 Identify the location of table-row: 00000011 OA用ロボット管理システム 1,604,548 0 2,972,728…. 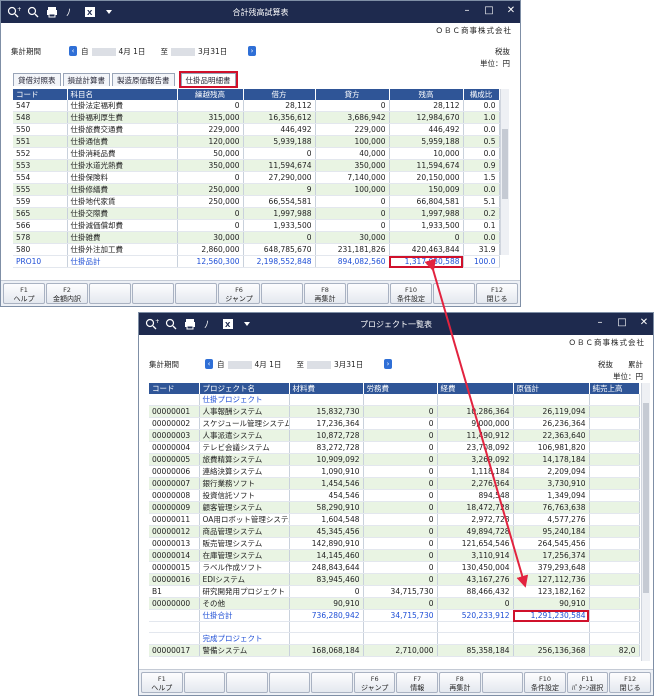
(394, 519).